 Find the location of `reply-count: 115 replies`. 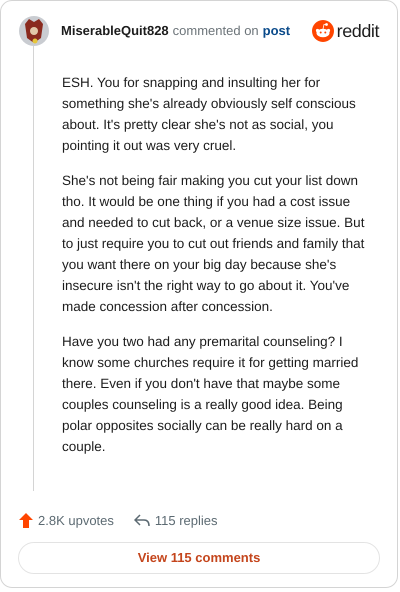

reply-count: 115 replies is located at coordinates (186, 521).